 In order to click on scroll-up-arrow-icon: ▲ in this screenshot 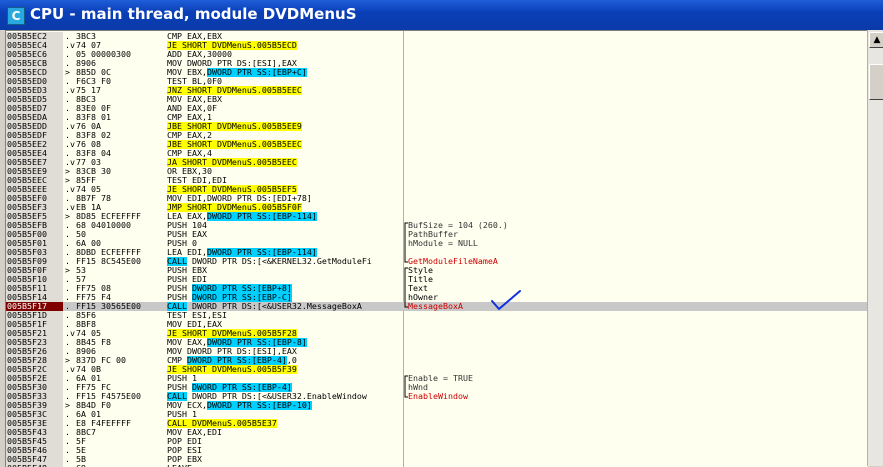, I will do `click(876, 40)`.